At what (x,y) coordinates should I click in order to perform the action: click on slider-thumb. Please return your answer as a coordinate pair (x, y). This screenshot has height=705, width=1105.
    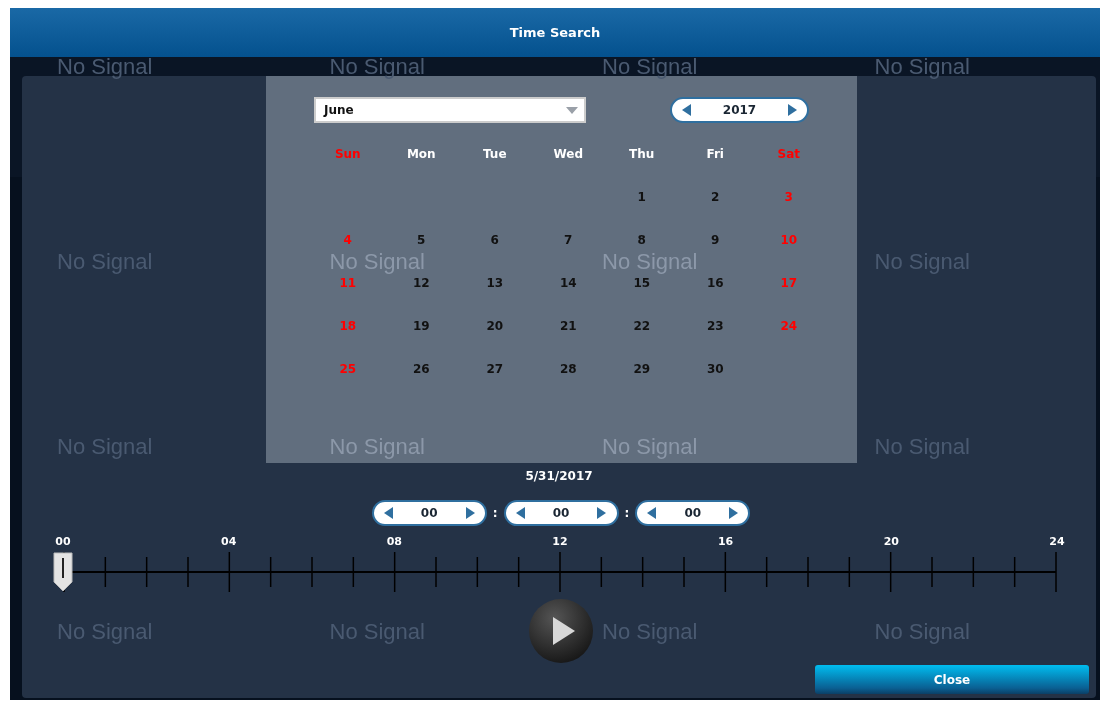
    Looking at the image, I should click on (63, 572).